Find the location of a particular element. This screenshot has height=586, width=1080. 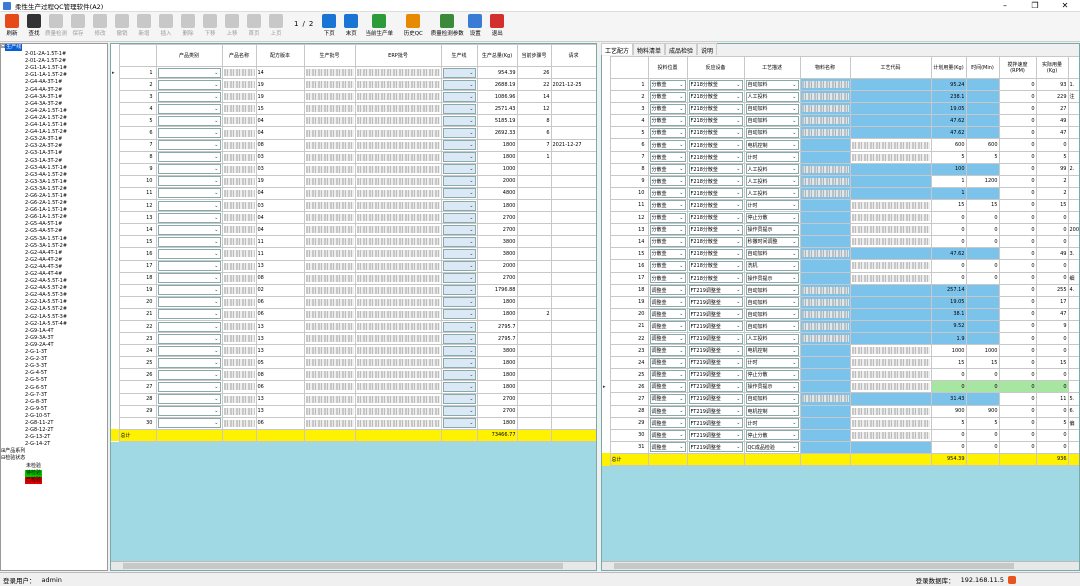

cell-actual-qty: 47 is located at coordinates (1052, 133).